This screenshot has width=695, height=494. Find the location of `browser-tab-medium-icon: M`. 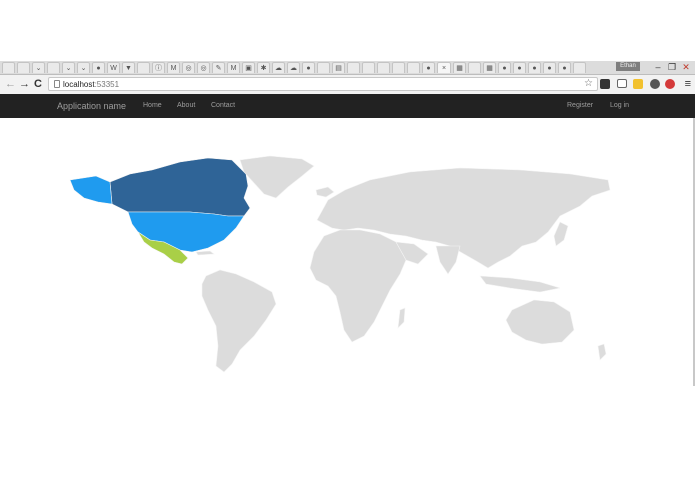

browser-tab-medium-icon: M is located at coordinates (233, 67).